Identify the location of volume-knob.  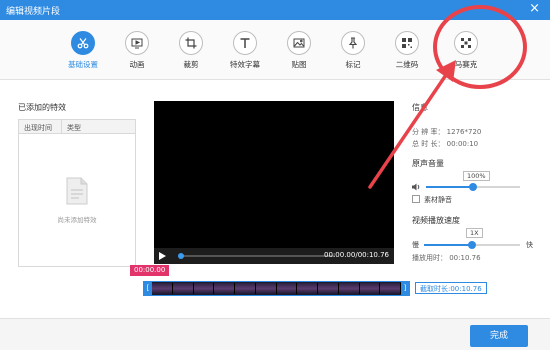
(473, 187).